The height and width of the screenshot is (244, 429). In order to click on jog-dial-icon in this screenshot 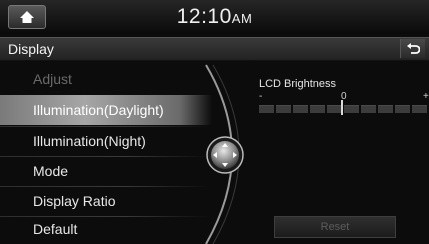, I will do `click(225, 155)`.